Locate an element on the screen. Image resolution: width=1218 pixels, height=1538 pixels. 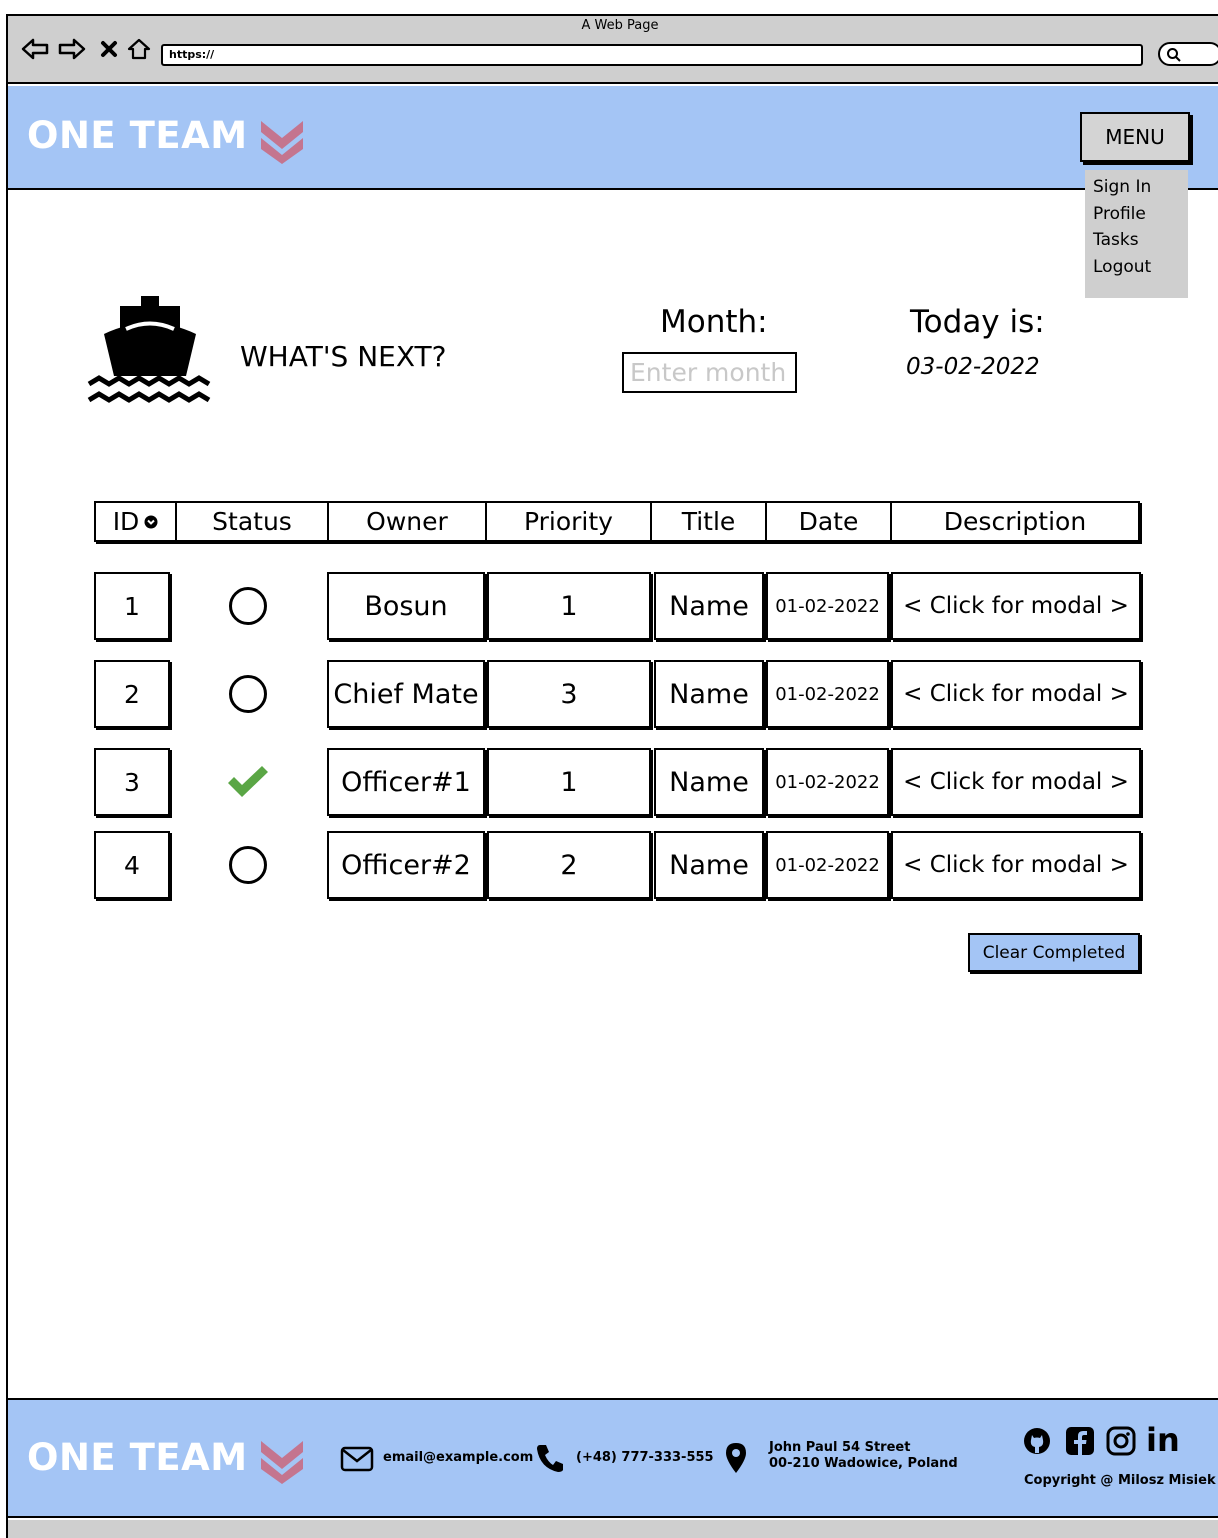
menu-dropdown: Sign In Profile Tasks Logout is located at coordinates (1136, 234).